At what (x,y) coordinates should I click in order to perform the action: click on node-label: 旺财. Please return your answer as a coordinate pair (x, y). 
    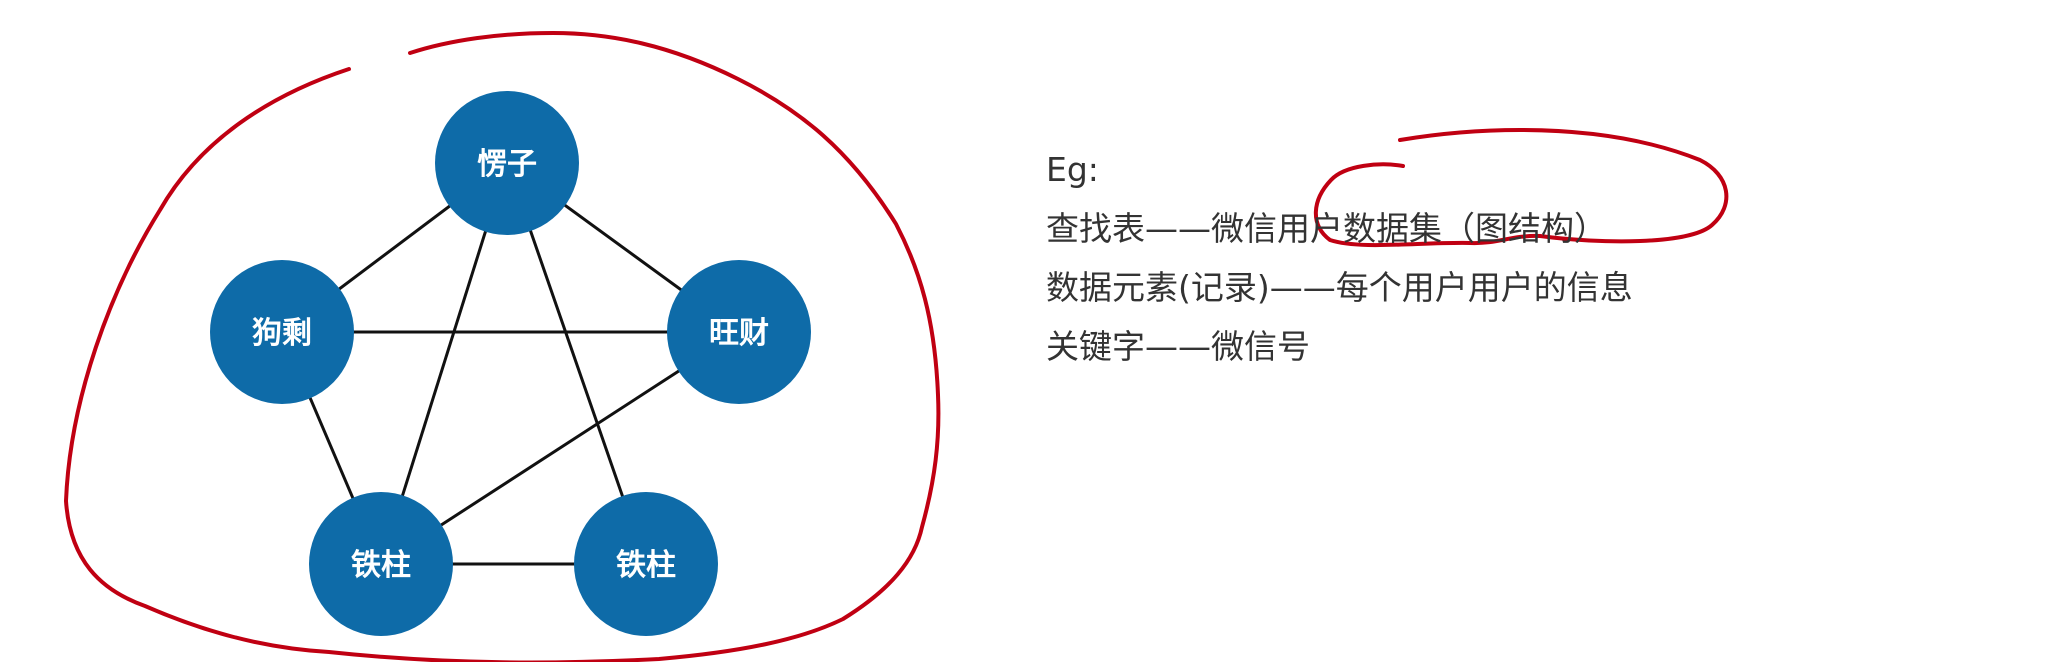
    Looking at the image, I should click on (739, 333).